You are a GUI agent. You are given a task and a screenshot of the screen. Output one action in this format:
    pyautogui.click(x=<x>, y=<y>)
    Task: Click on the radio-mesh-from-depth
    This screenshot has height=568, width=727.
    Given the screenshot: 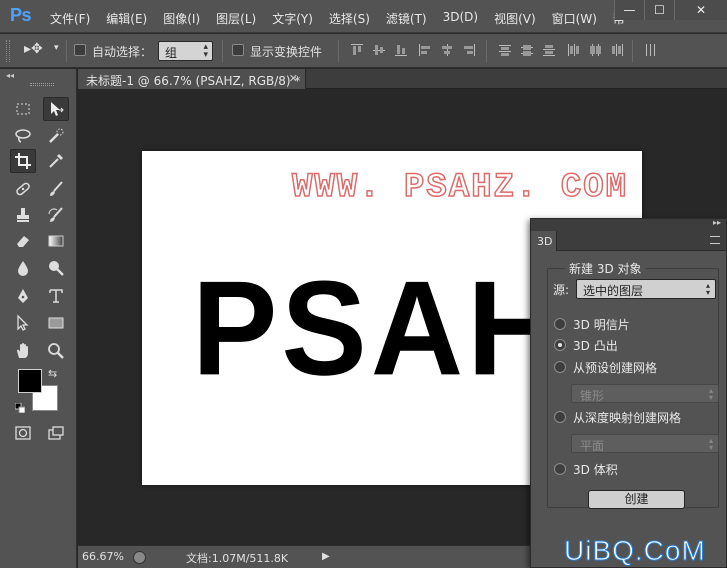 What is the action you would take?
    pyautogui.click(x=560, y=417)
    